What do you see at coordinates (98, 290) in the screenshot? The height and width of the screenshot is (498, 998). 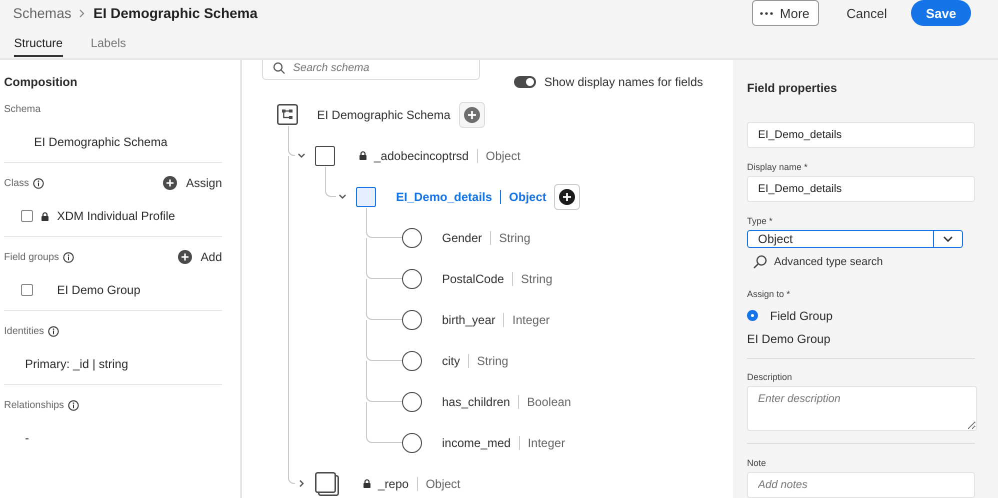 I see `field-group-item: EI Demo Group` at bounding box center [98, 290].